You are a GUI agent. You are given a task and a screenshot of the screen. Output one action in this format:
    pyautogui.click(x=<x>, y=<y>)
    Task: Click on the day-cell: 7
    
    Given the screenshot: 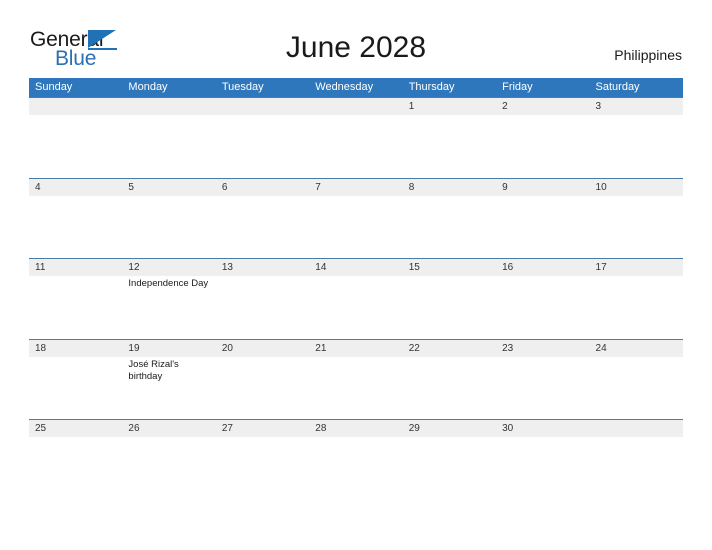 What is the action you would take?
    pyautogui.click(x=356, y=218)
    